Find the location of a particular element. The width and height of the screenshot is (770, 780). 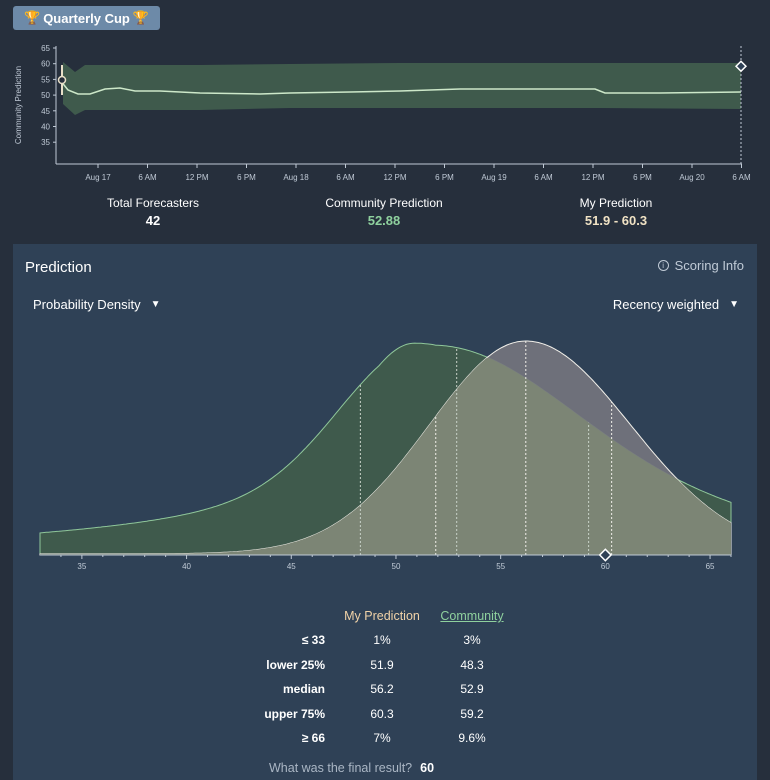

scoring-info-label: Scoring Info is located at coordinates (709, 265).